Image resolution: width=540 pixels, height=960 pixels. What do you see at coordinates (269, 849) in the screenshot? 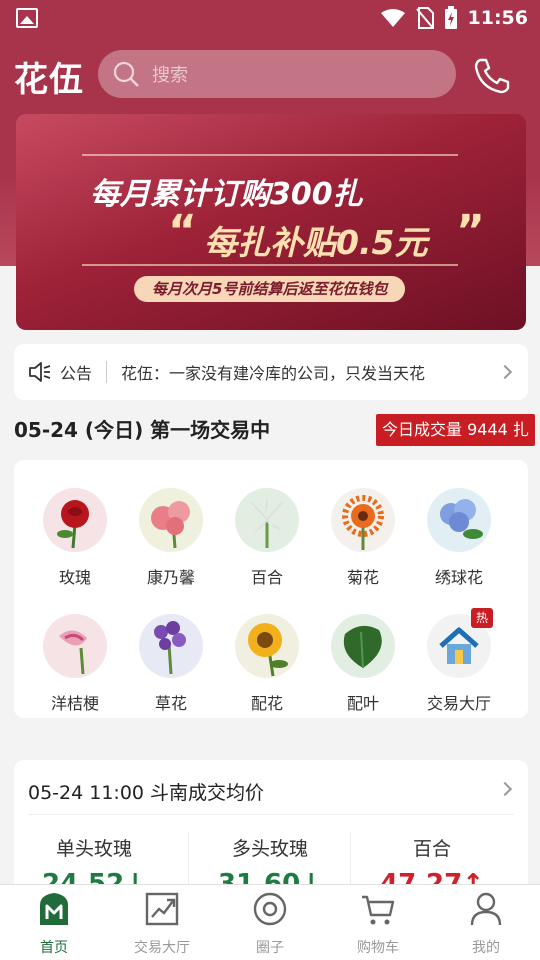
I see `price-name: 多头玫瑰` at bounding box center [269, 849].